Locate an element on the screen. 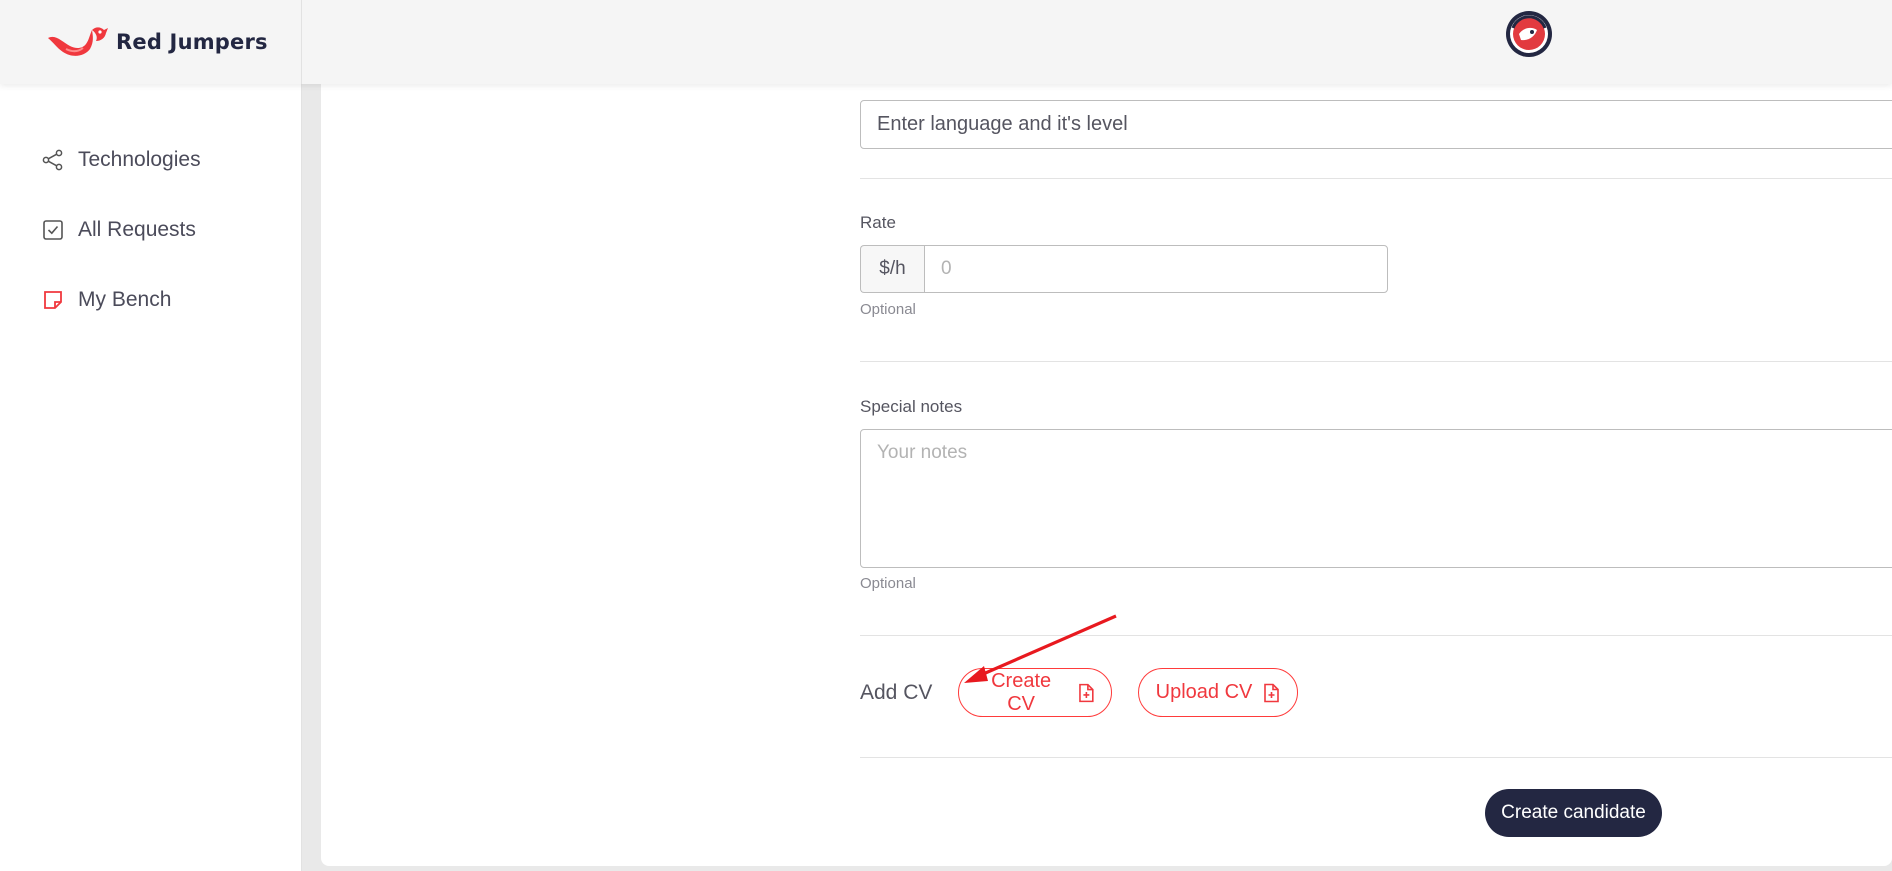  team-badge-avatar-icon is located at coordinates (1529, 34).